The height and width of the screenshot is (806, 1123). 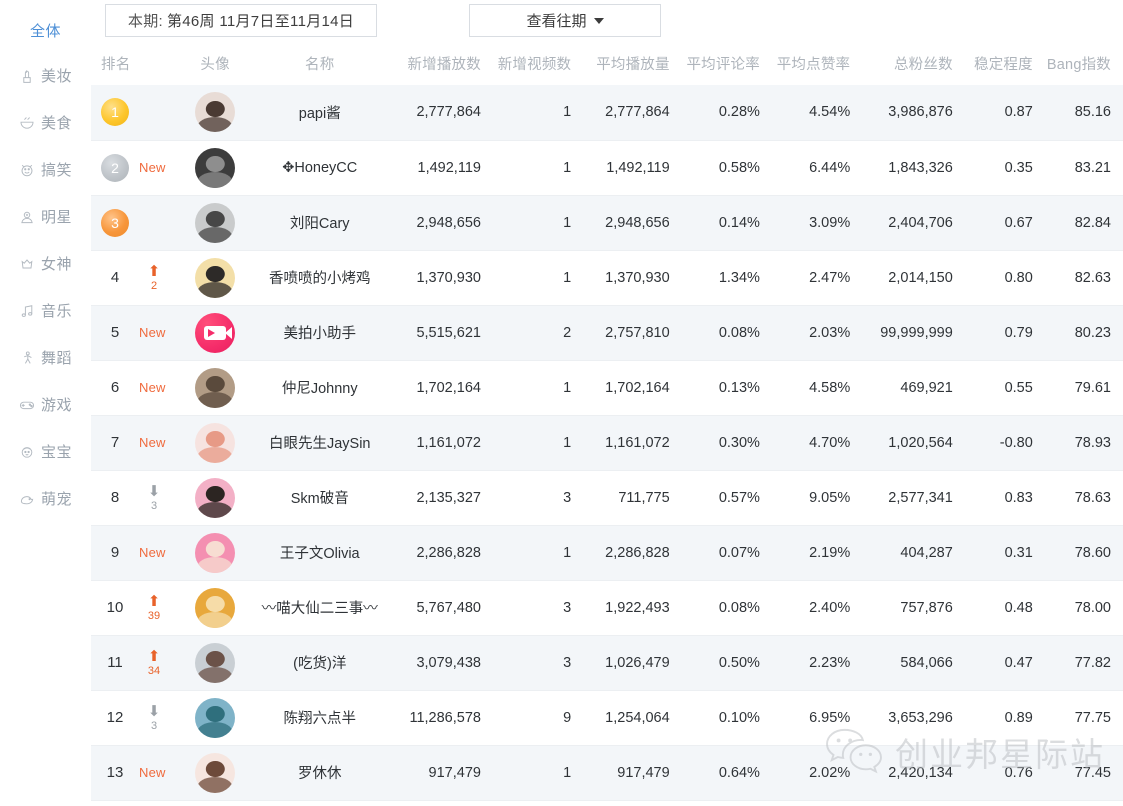 I want to click on col-header-stability: 稳定程度, so click(x=999, y=63).